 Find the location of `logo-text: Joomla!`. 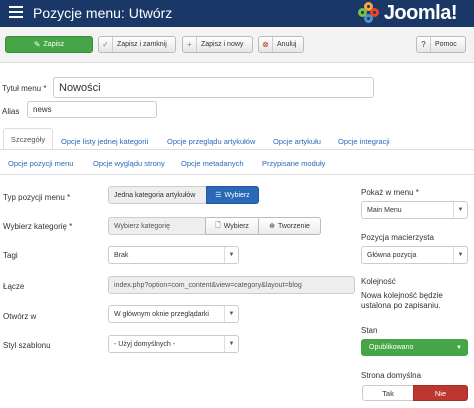

logo-text: Joomla! is located at coordinates (420, 12).